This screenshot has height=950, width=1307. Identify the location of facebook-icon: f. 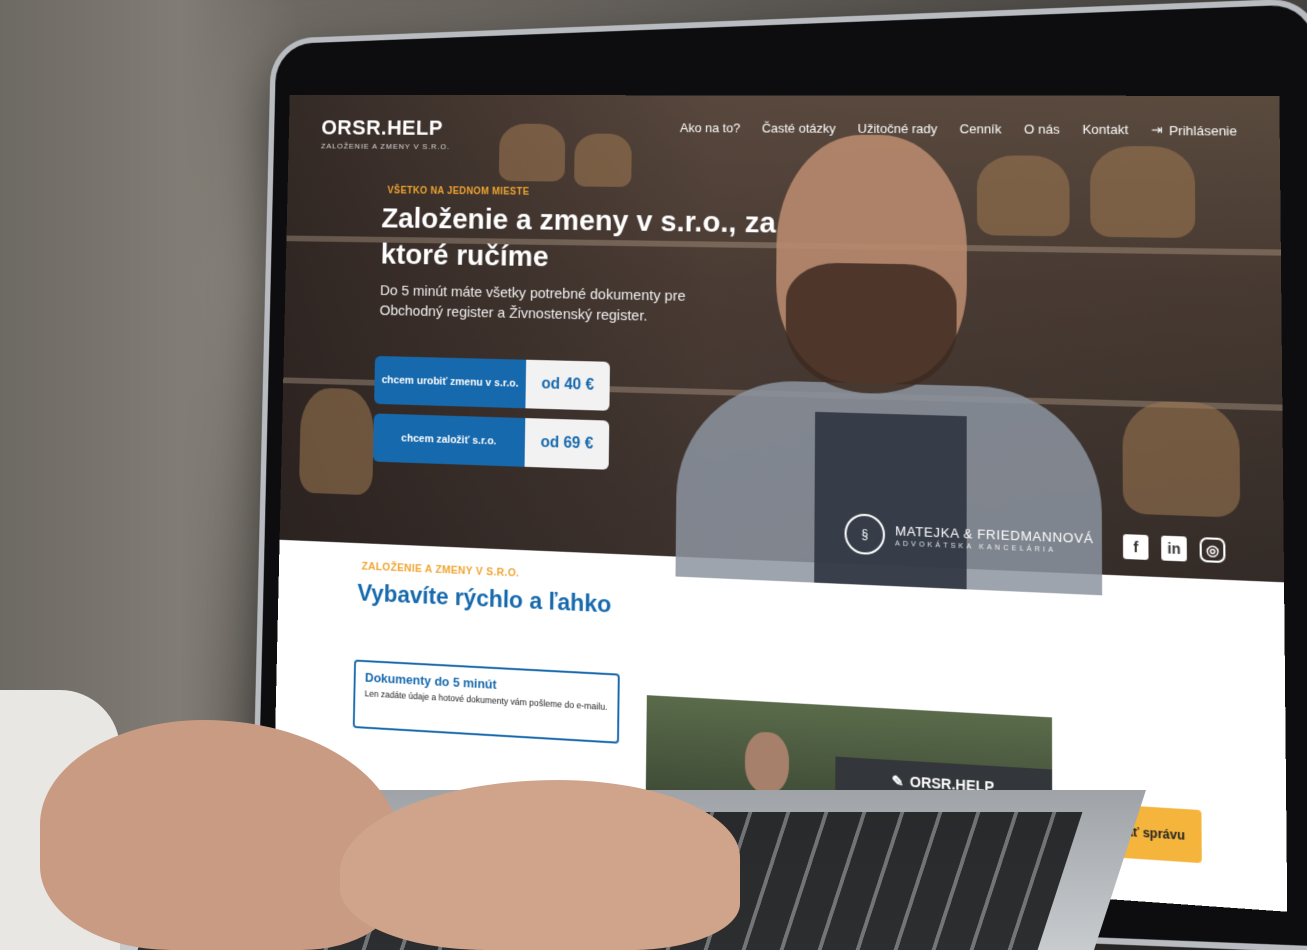
(1135, 547).